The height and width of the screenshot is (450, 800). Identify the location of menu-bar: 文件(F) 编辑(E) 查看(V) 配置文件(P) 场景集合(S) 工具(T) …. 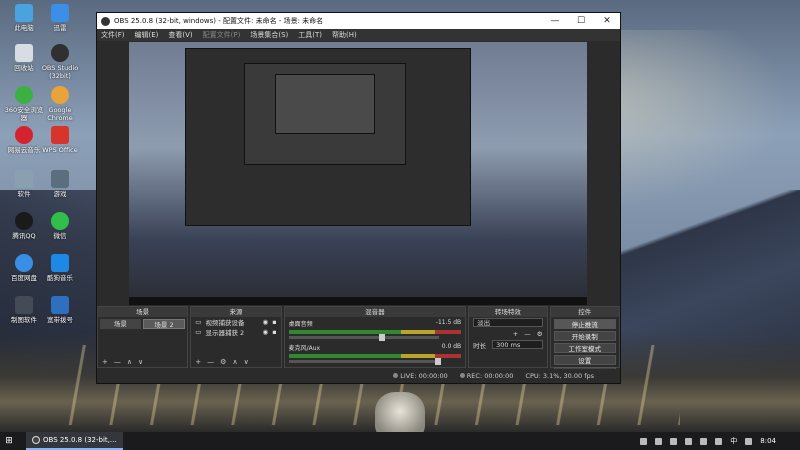
(358, 35).